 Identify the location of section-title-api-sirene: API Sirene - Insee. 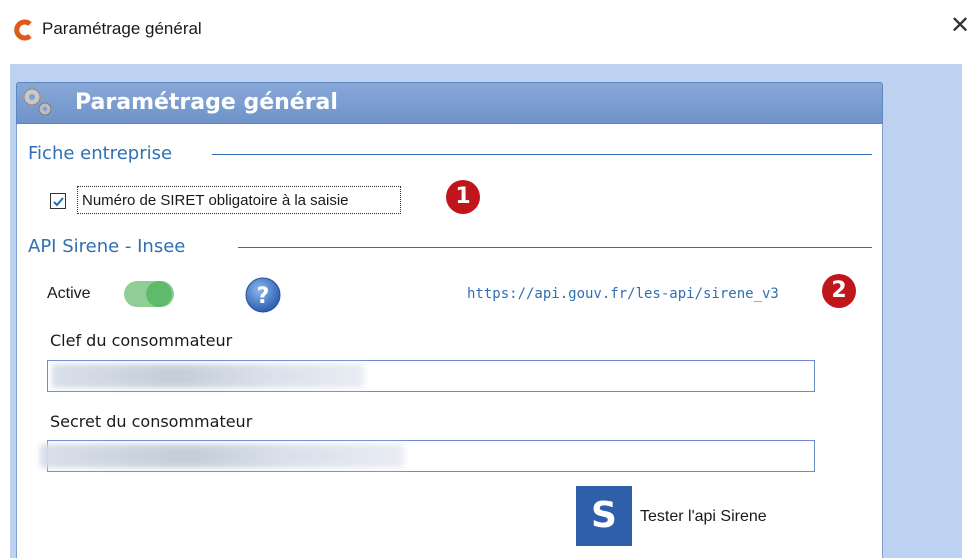
(107, 246).